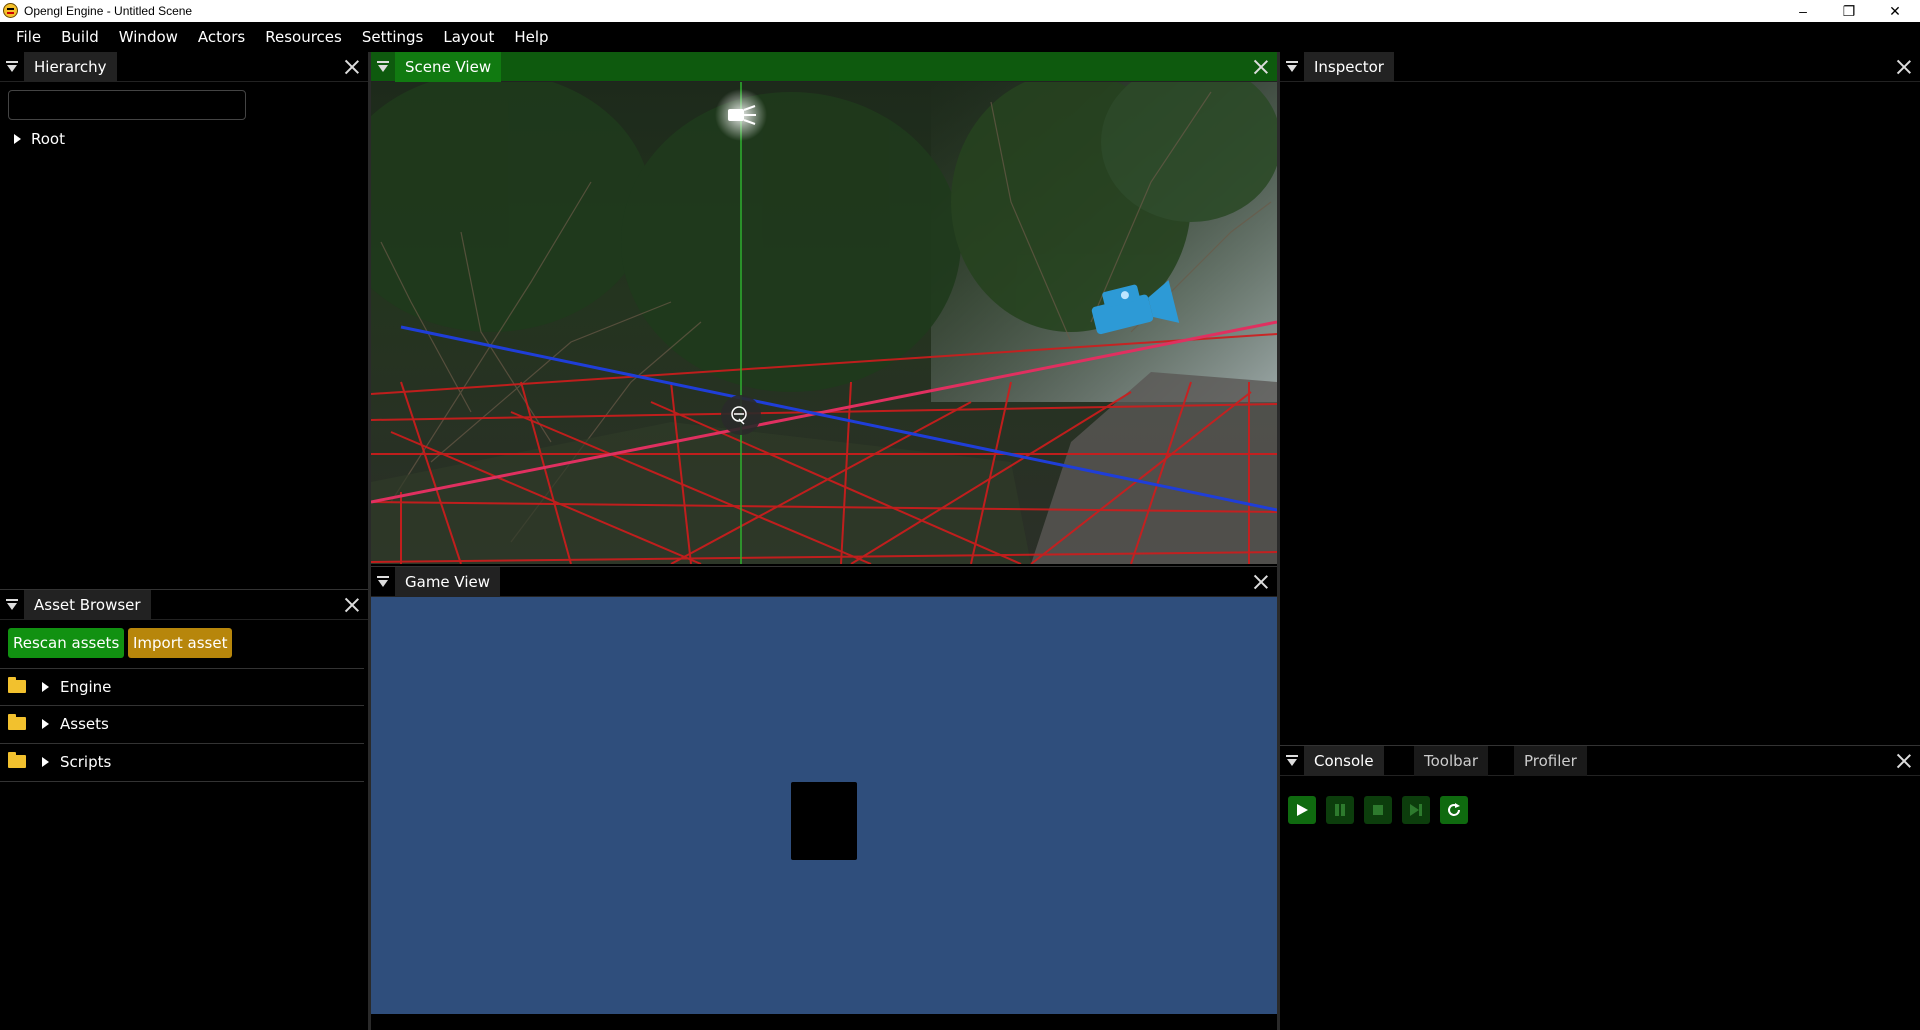 The image size is (1920, 1030). What do you see at coordinates (1803, 11) in the screenshot?
I see `minimize-button: –` at bounding box center [1803, 11].